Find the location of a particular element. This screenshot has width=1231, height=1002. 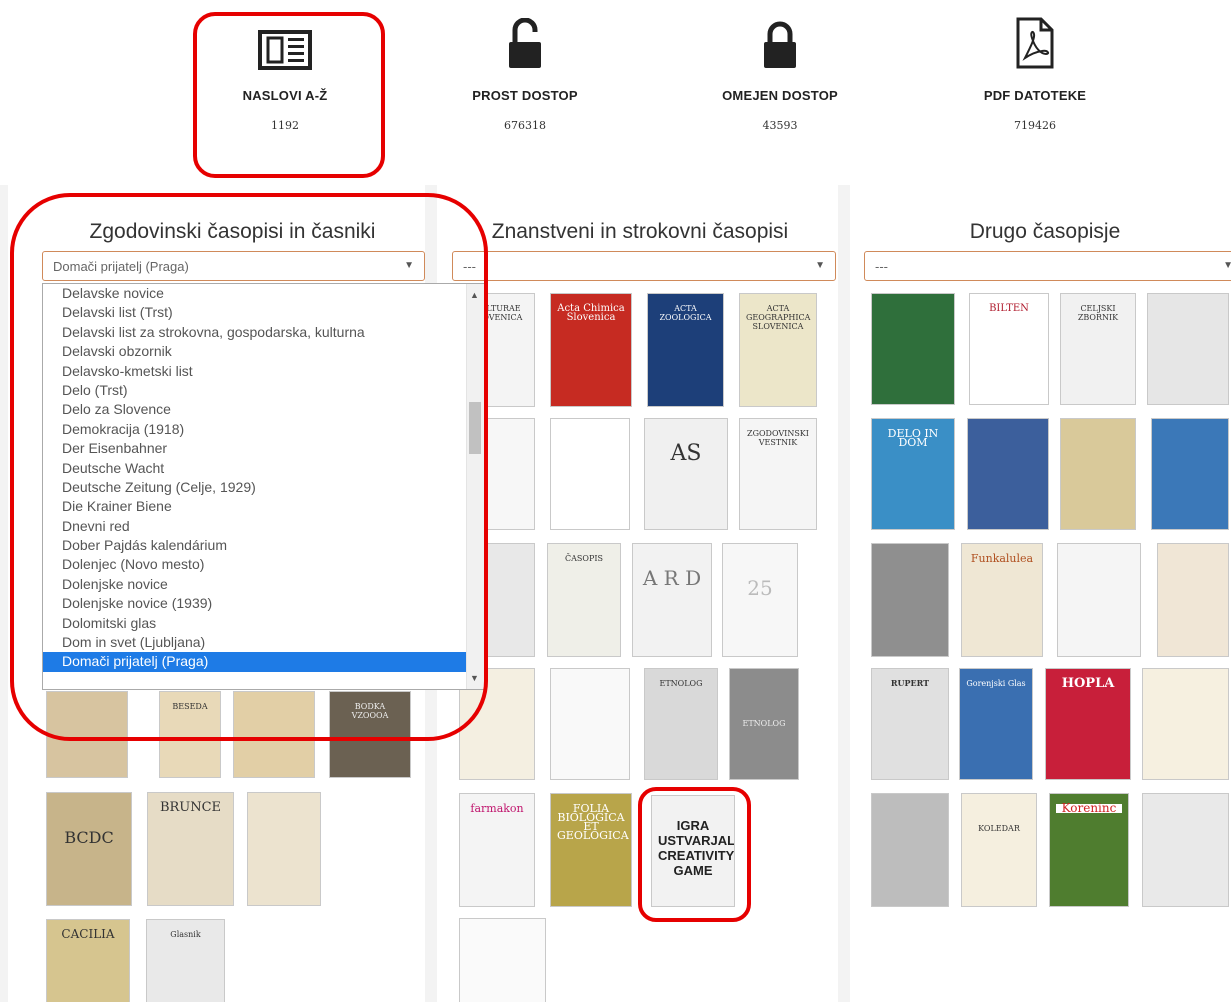

column-title-historical: Zgodovinski časopisi in časniki is located at coordinates (232, 231).